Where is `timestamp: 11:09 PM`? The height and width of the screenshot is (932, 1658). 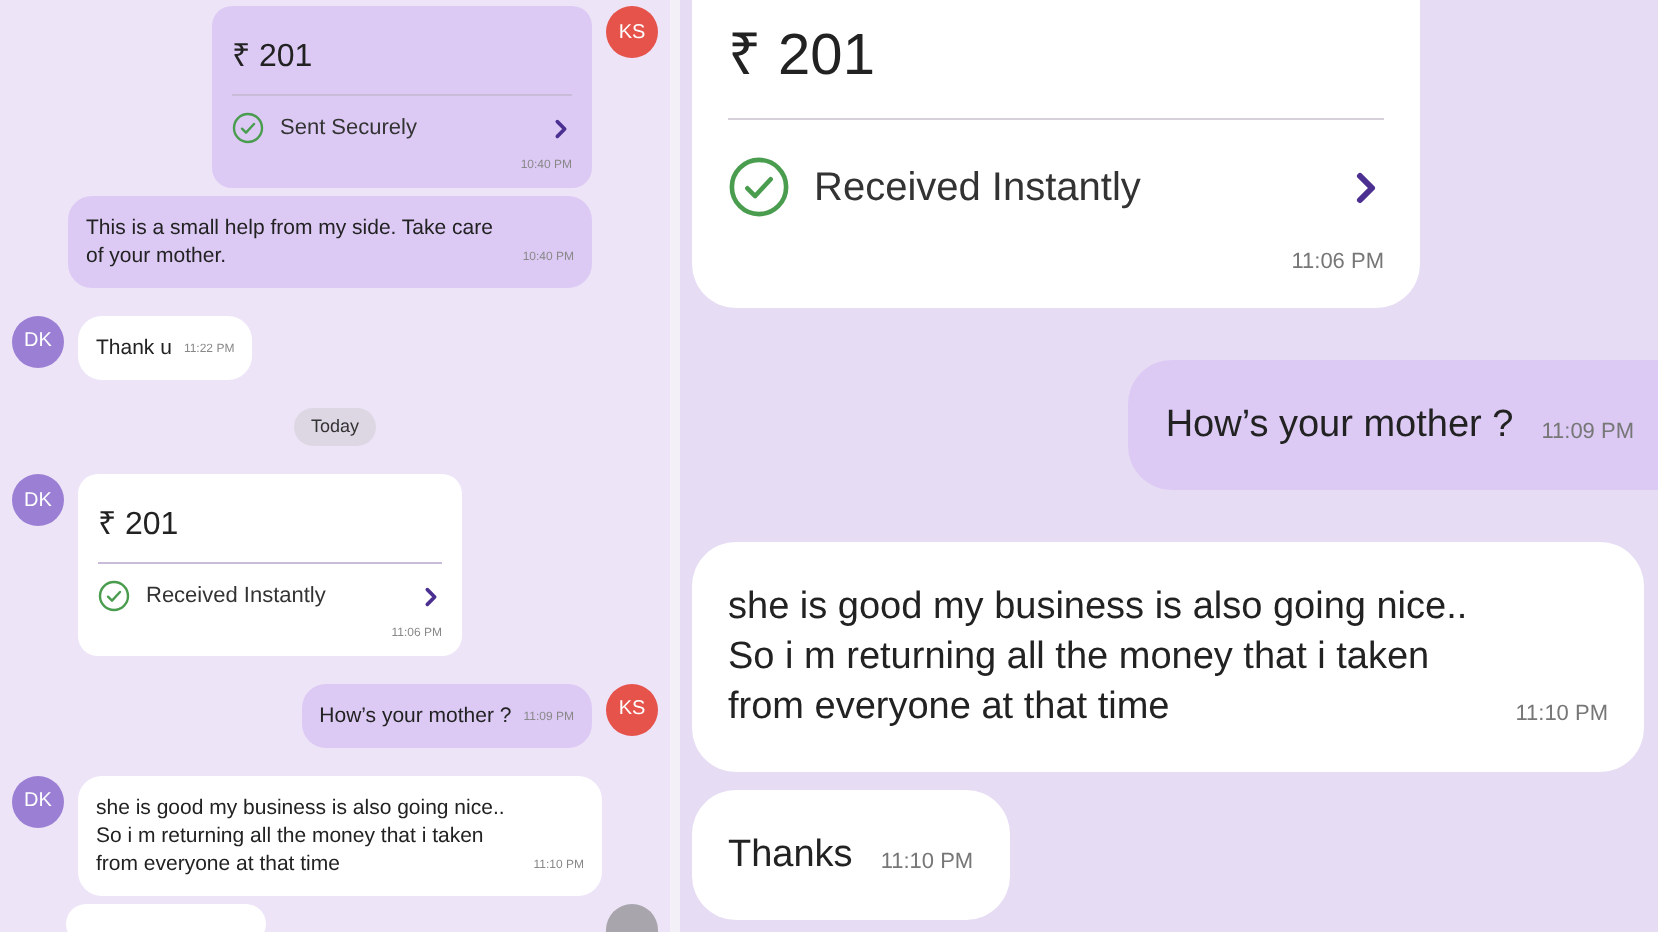 timestamp: 11:09 PM is located at coordinates (1587, 433).